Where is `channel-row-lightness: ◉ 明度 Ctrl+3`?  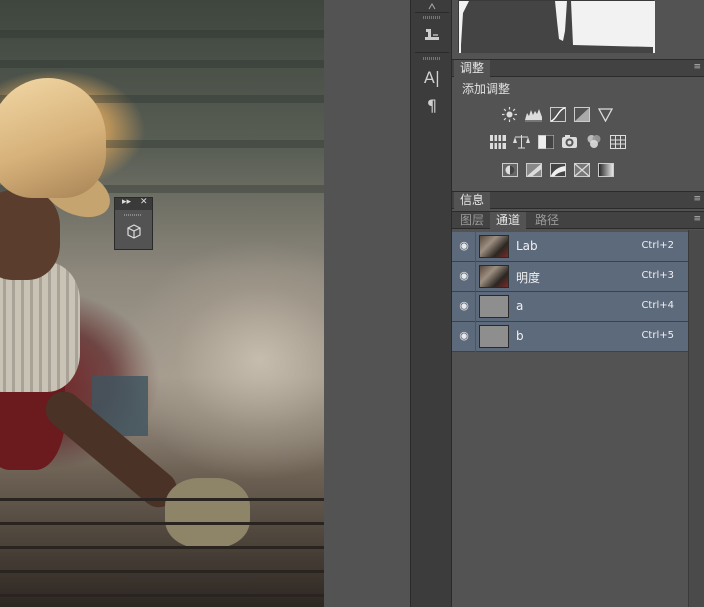
channel-row-lightness: ◉ 明度 Ctrl+3 is located at coordinates (570, 277).